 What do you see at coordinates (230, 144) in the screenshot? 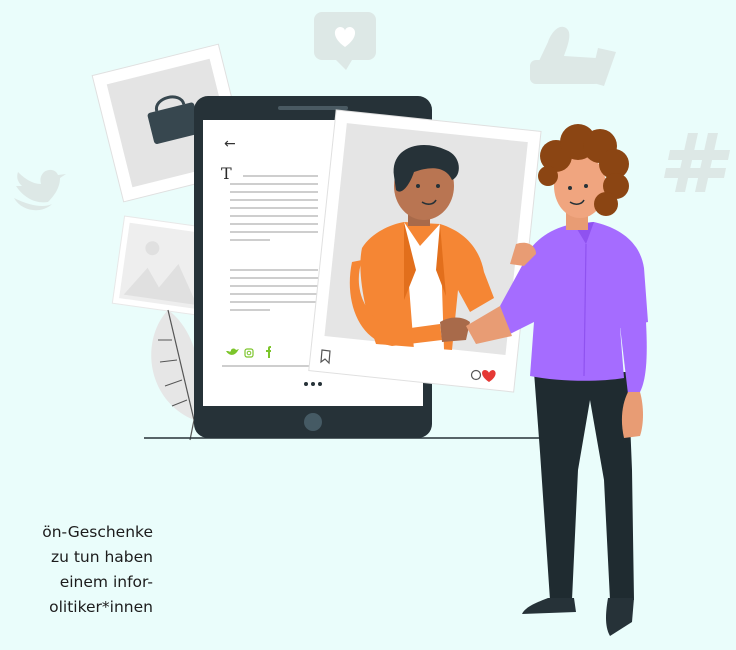
I see `back-arrow-icon: ←` at bounding box center [230, 144].